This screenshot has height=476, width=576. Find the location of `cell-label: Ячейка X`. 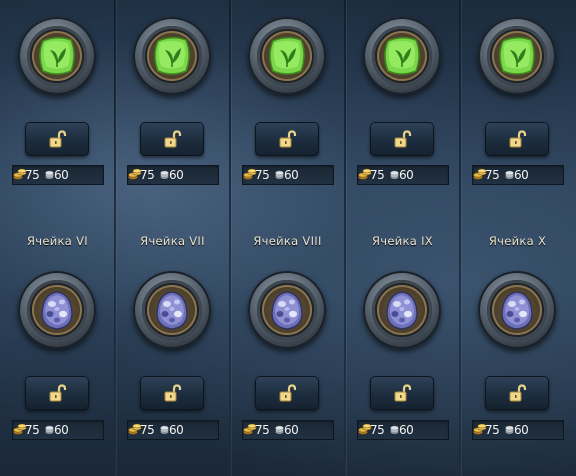

cell-label: Ячейка X is located at coordinates (517, 241).